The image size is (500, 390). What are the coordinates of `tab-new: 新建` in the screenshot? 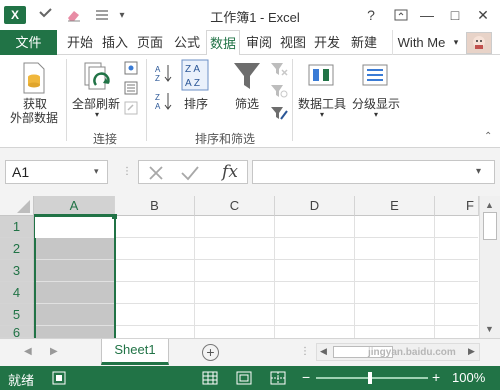 It's located at (364, 42).